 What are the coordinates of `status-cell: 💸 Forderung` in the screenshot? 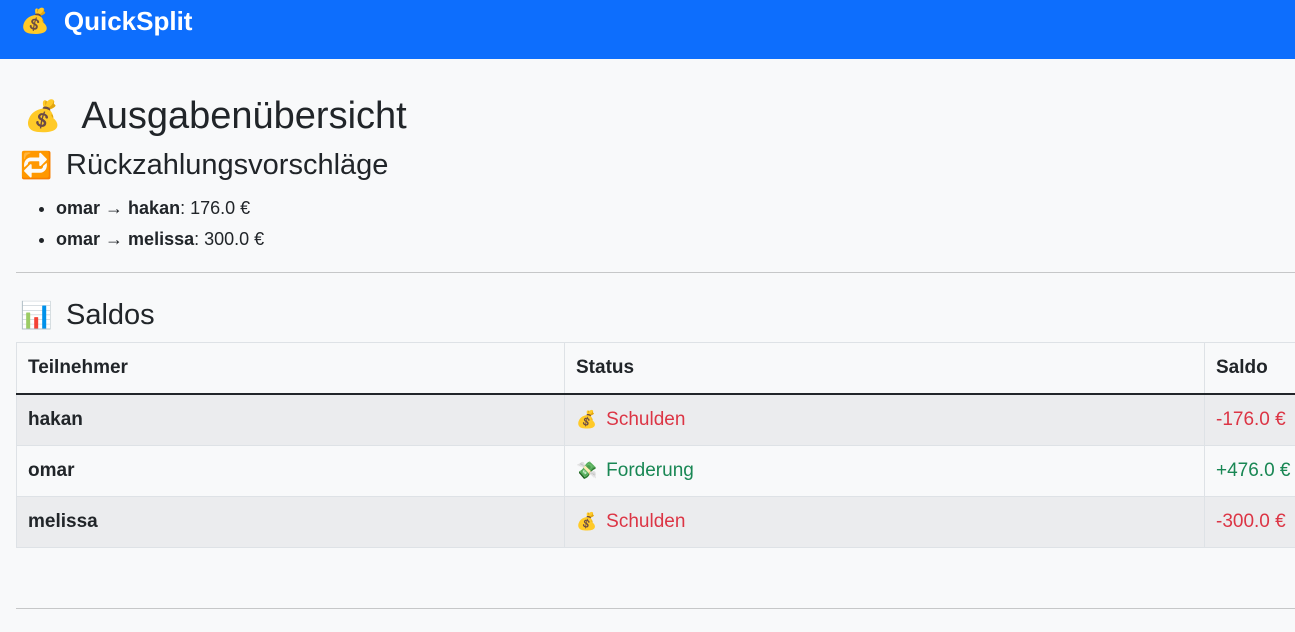 It's located at (884, 471).